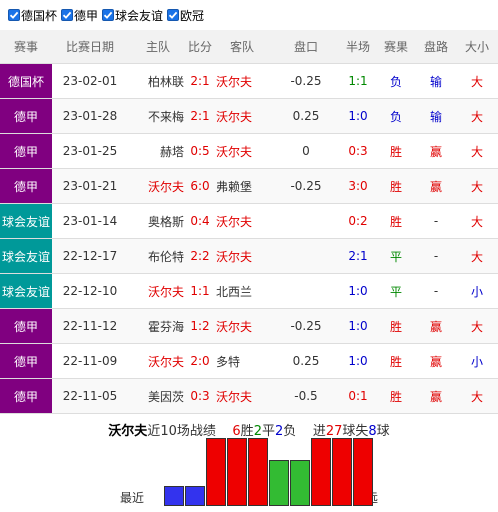 This screenshot has height=512, width=498. Describe the element at coordinates (185, 15) in the screenshot. I see `filter-item: 欧冠` at that location.